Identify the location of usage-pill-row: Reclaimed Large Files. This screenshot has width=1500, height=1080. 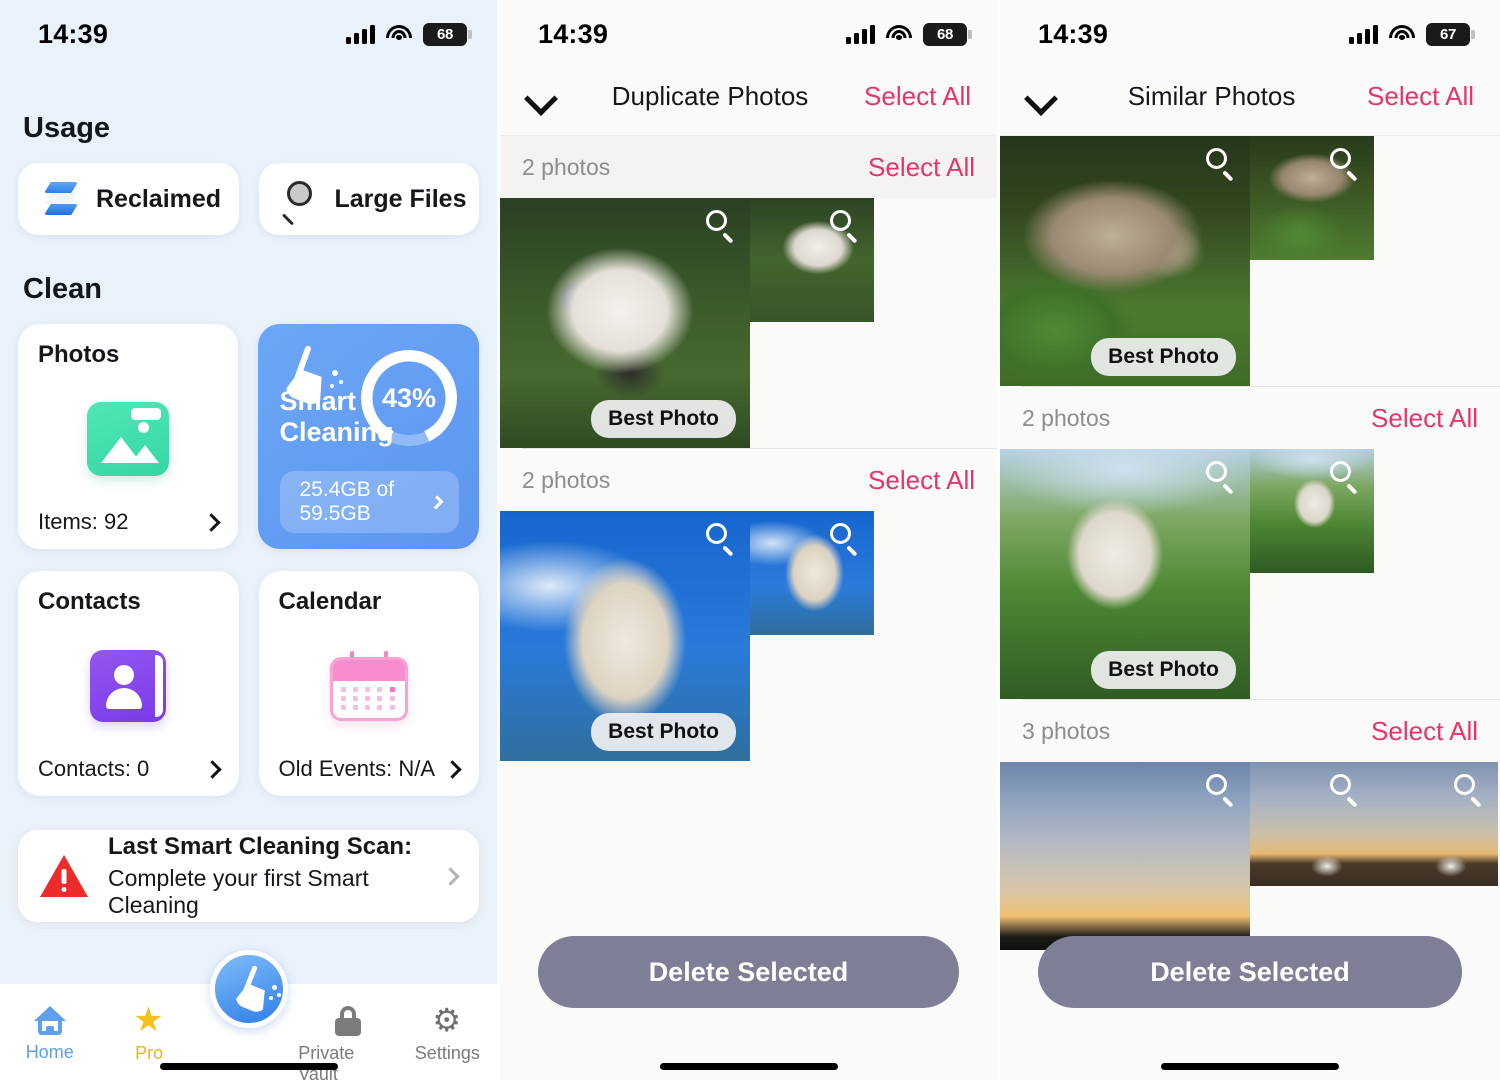
(248, 199).